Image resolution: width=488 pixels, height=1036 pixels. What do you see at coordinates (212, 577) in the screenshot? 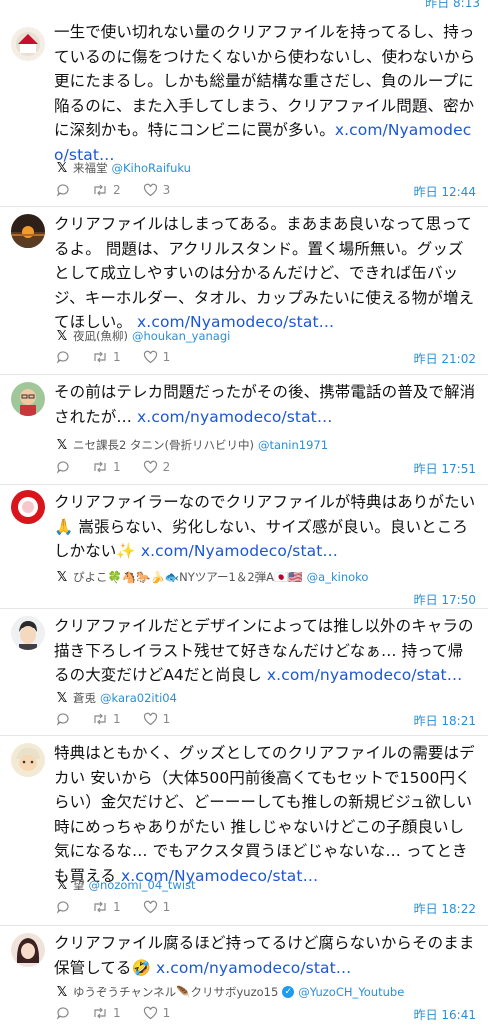
I see `post-source: 𝕏 ぴよこ🍀🐴🐎🍌🐟NYツアー1＆2弾A🇯🇵🇺🇸 @a_kinoko` at bounding box center [212, 577].